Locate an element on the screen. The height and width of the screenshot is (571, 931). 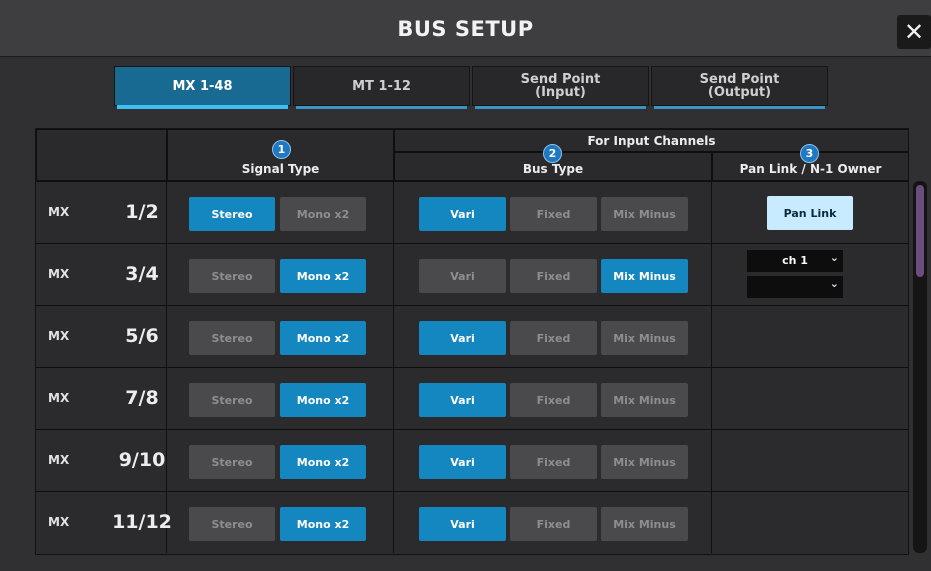
bus-label-cell: MX 11/12 is located at coordinates (104, 522).